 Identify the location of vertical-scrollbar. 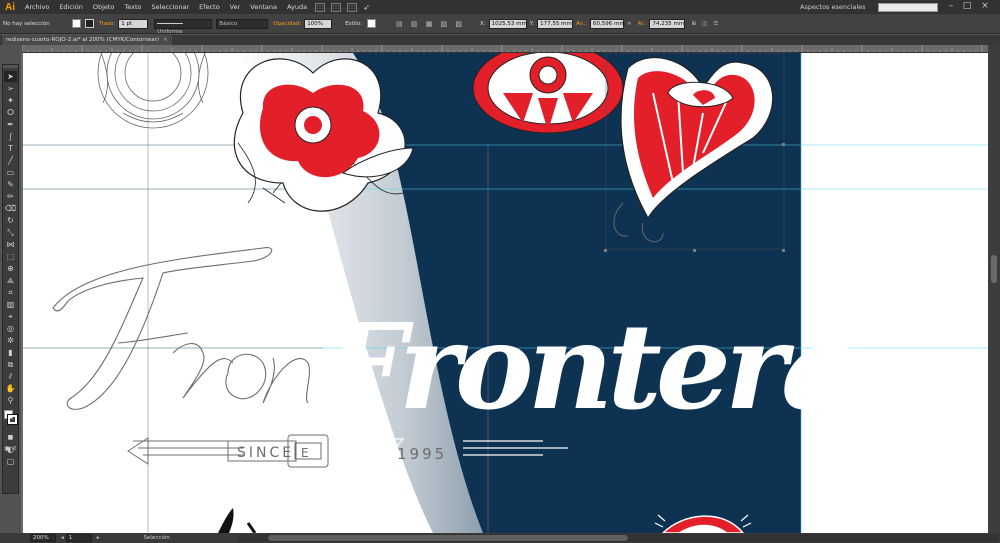
(994, 289).